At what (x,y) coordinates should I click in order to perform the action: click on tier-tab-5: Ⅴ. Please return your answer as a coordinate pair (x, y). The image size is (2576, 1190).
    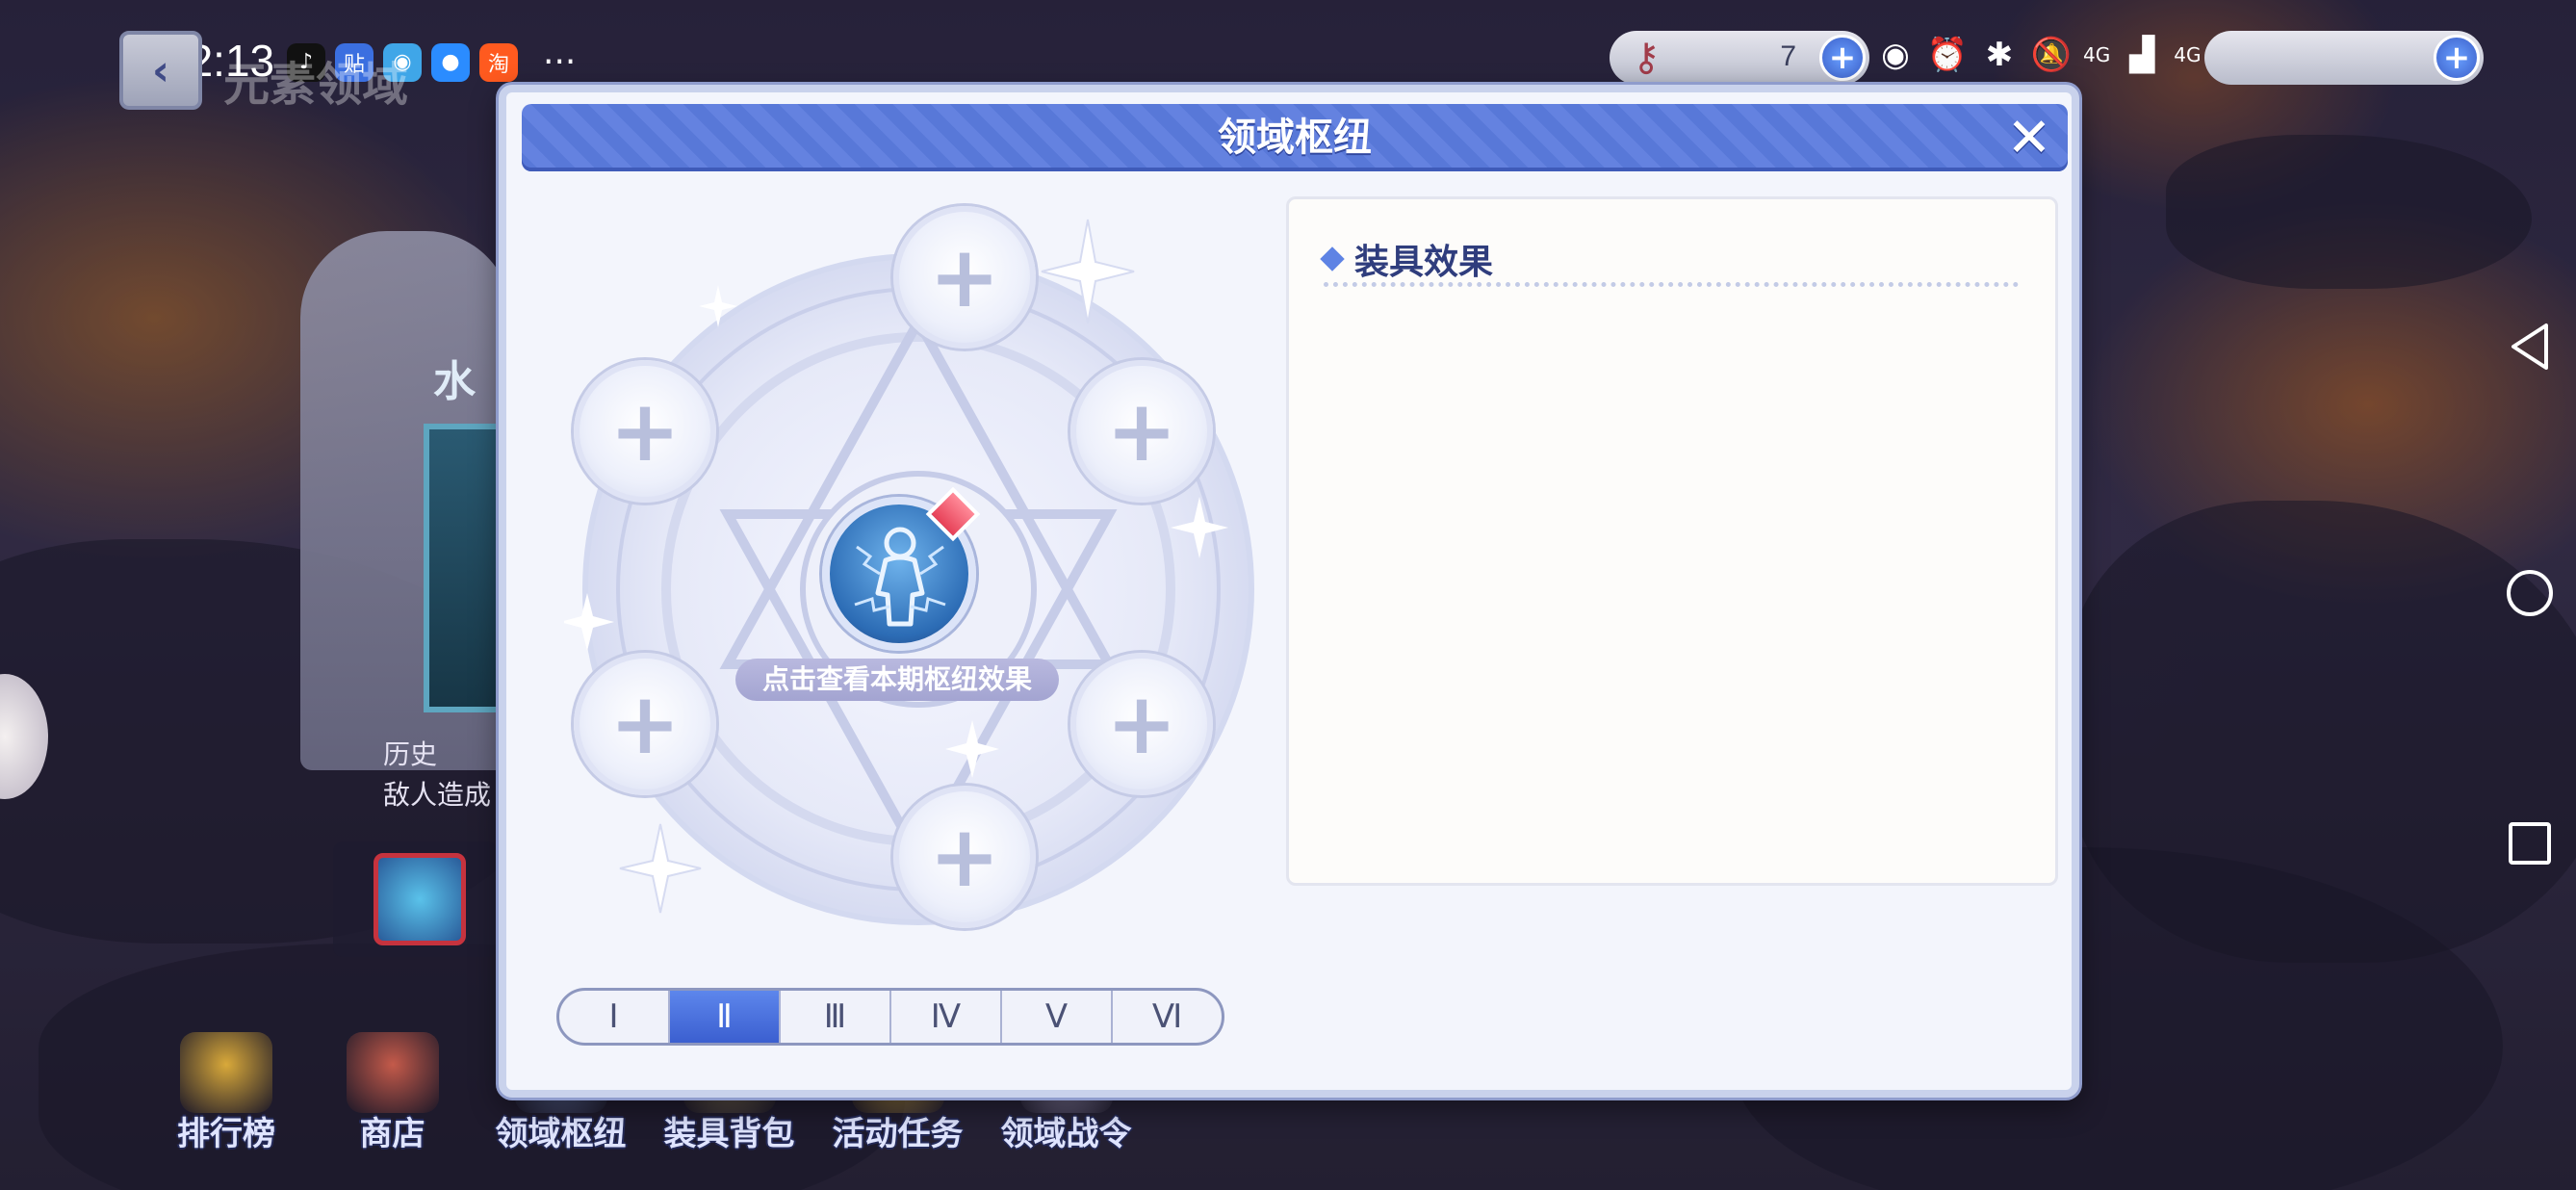
    Looking at the image, I should click on (1058, 1017).